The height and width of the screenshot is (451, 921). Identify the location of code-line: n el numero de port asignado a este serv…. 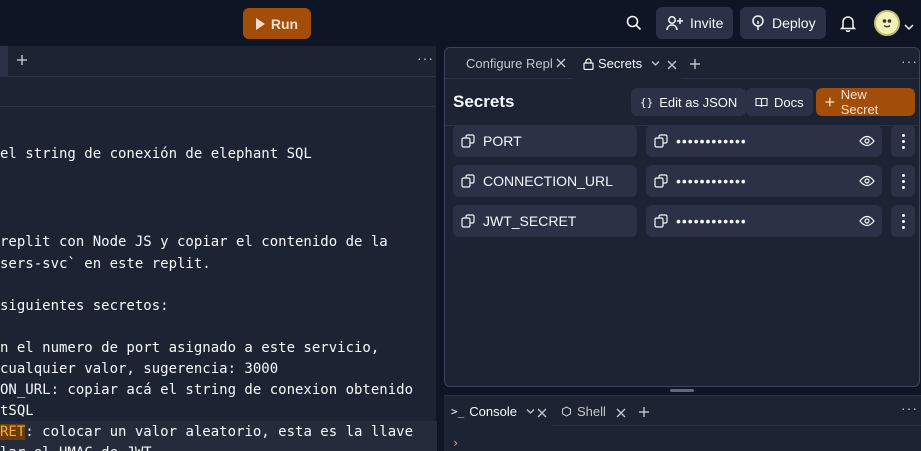
(190, 348).